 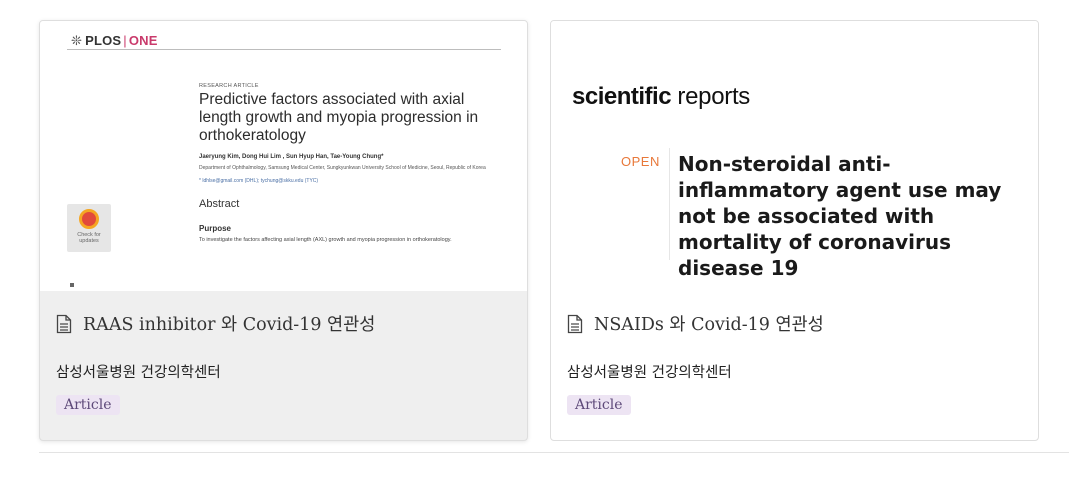 I want to click on card-title-text: RAAS inhibitor 와 Covid-19 연관성, so click(x=229, y=325).